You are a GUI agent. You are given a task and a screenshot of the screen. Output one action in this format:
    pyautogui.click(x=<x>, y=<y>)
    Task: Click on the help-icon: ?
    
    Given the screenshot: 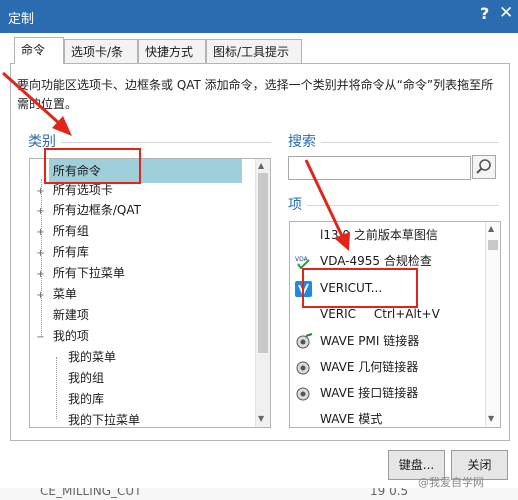 What is the action you would take?
    pyautogui.click(x=484, y=13)
    